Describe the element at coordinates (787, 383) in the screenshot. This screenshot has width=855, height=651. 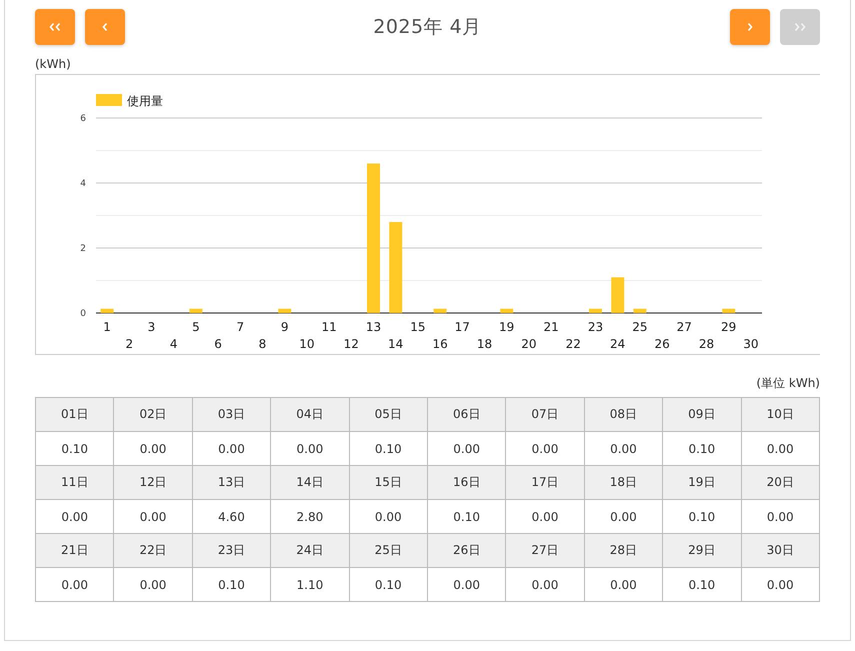
I see `unit-label: (単位 kWh)` at that location.